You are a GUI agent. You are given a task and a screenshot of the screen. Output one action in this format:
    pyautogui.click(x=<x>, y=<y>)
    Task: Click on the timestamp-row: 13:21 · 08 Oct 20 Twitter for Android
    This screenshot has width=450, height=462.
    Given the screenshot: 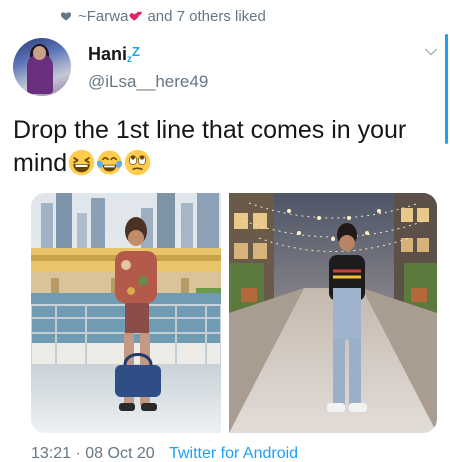 What is the action you would take?
    pyautogui.click(x=164, y=453)
    